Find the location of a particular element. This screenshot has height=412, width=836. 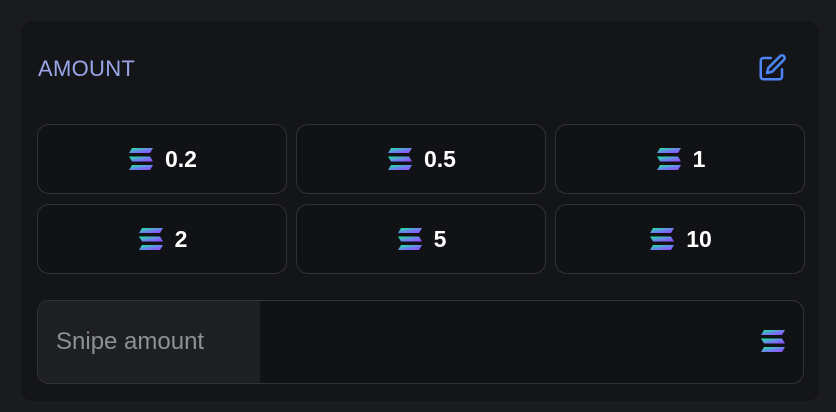

preset-amount-value: 5 is located at coordinates (440, 238).